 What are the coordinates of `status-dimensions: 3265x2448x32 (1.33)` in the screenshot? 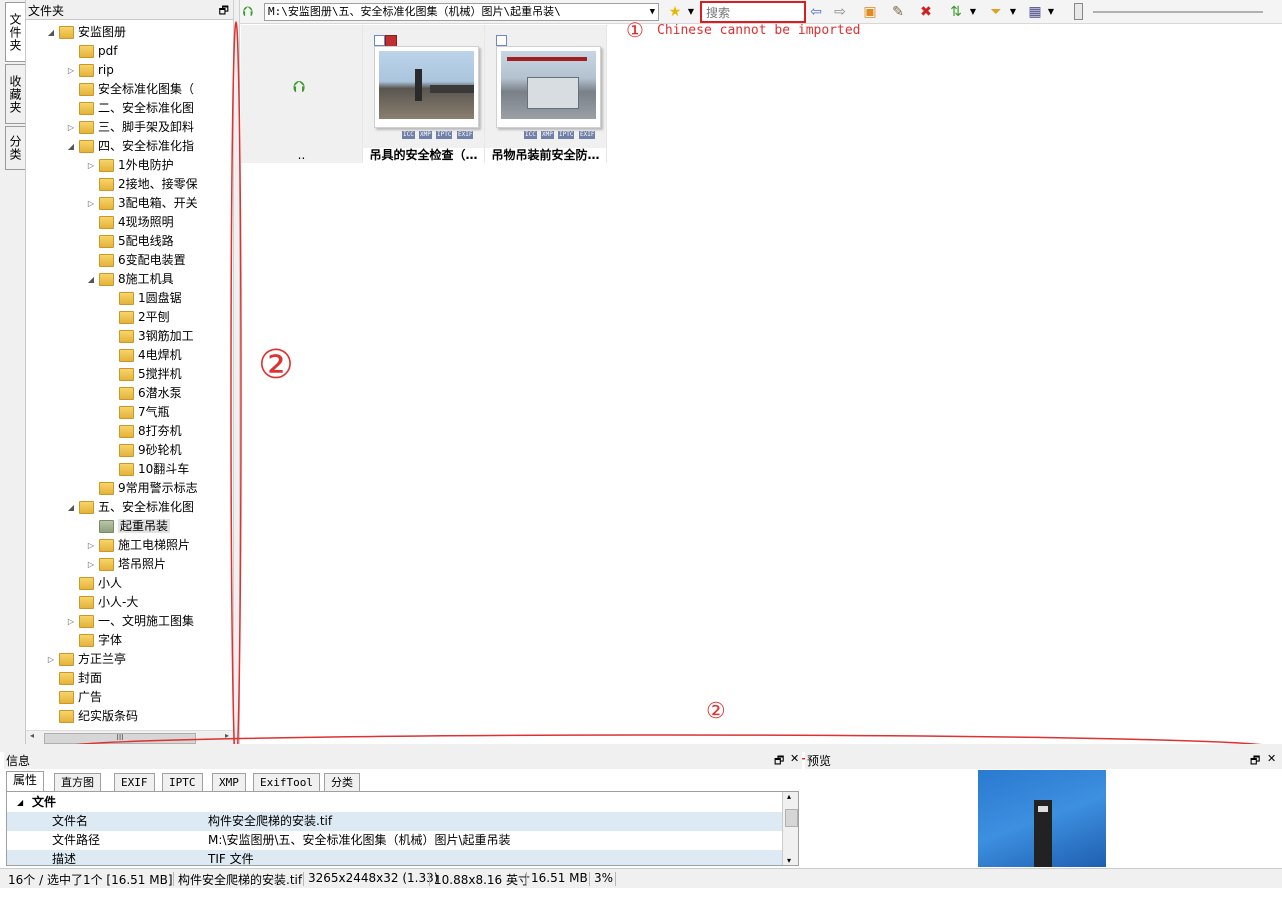 It's located at (373, 878).